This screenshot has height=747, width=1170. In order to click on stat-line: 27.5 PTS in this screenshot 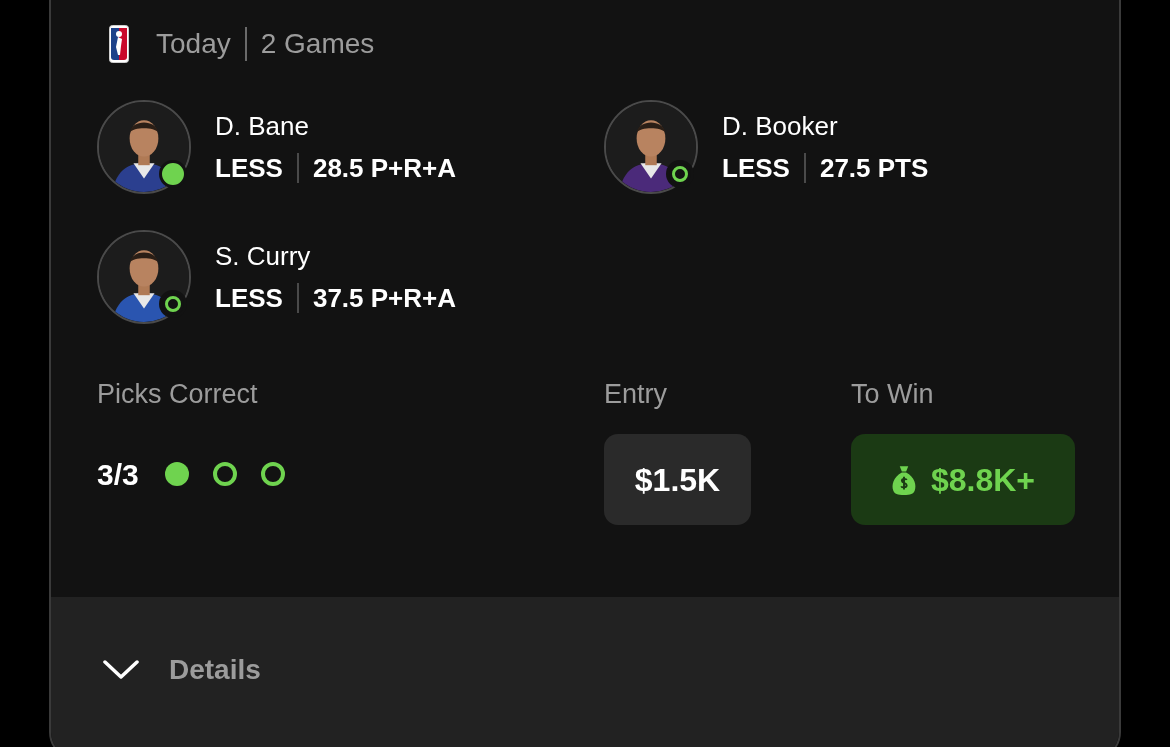, I will do `click(874, 168)`.